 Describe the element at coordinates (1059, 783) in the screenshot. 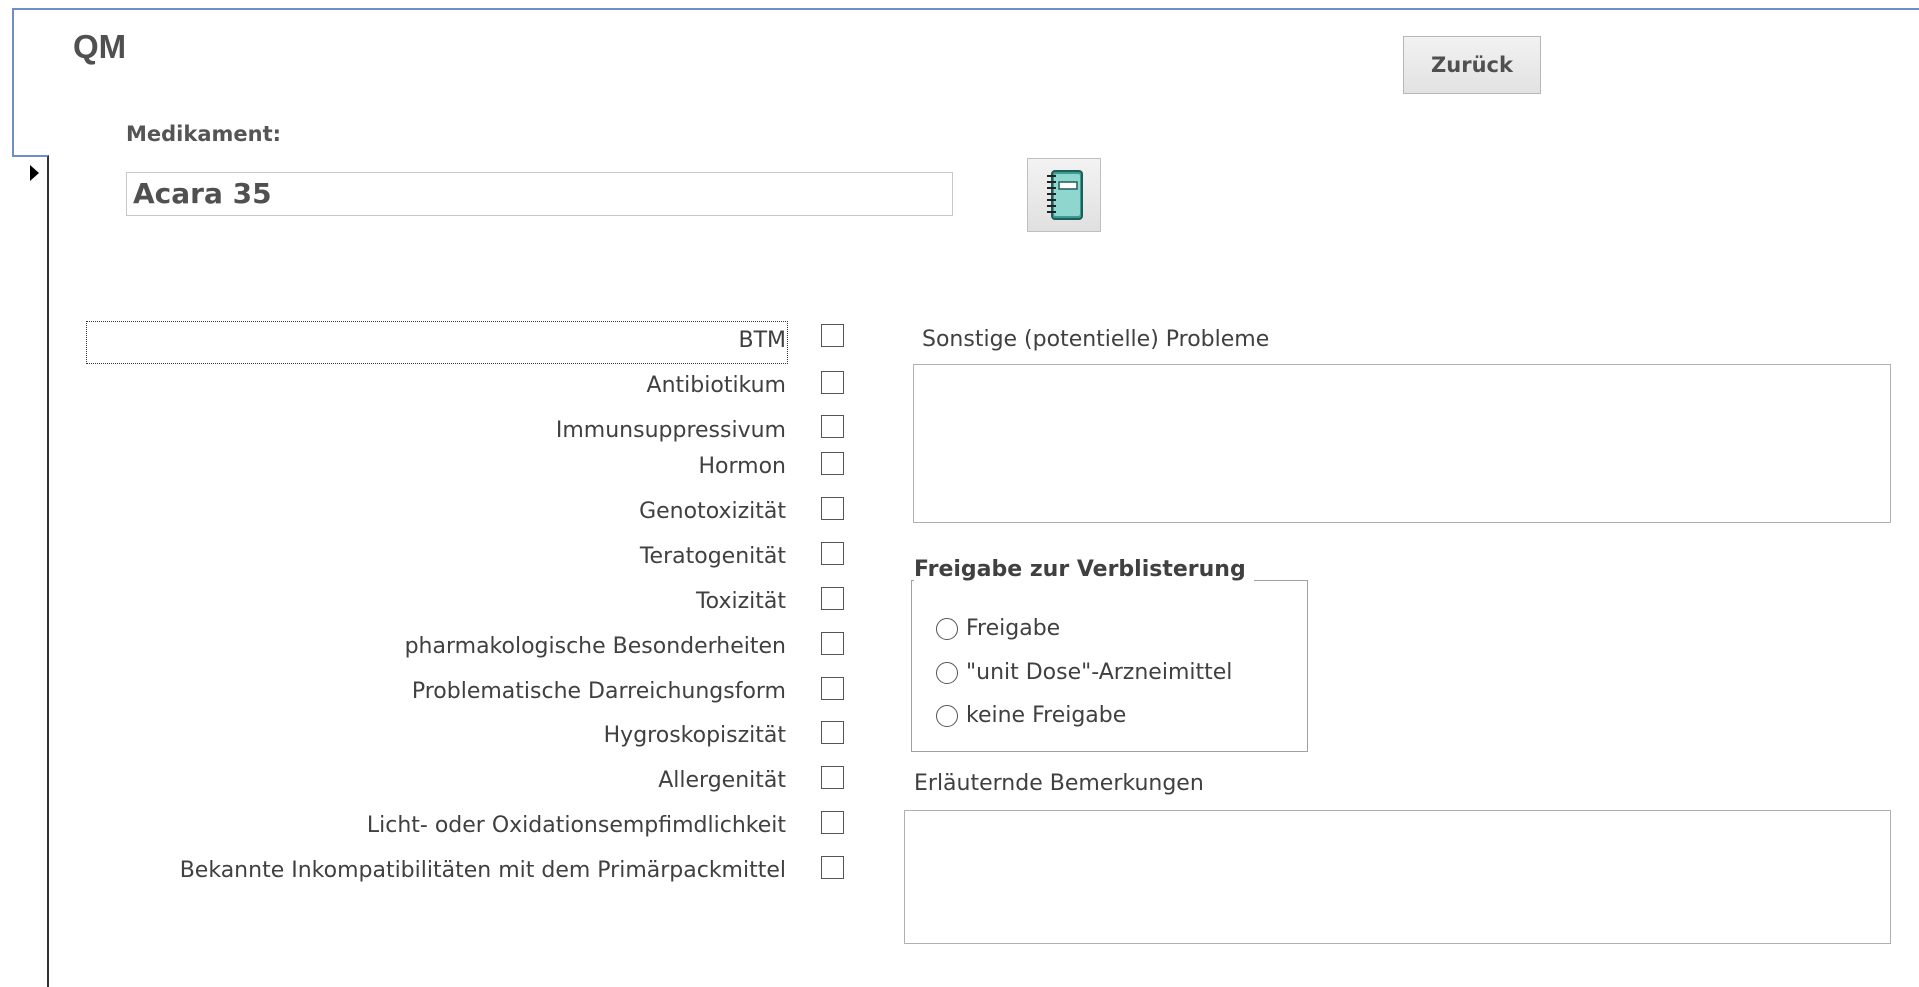

I see `remarks-label: Erläuternde Bemerkungen` at that location.